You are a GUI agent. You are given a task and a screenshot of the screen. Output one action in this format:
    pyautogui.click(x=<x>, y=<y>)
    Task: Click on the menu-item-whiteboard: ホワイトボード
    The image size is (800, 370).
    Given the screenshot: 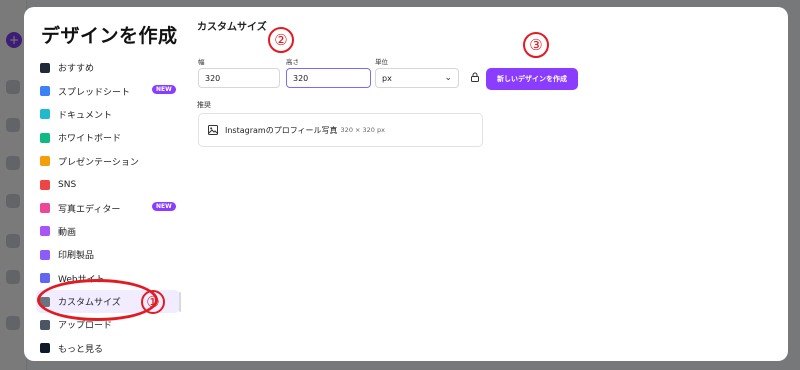 What is the action you would take?
    pyautogui.click(x=110, y=137)
    